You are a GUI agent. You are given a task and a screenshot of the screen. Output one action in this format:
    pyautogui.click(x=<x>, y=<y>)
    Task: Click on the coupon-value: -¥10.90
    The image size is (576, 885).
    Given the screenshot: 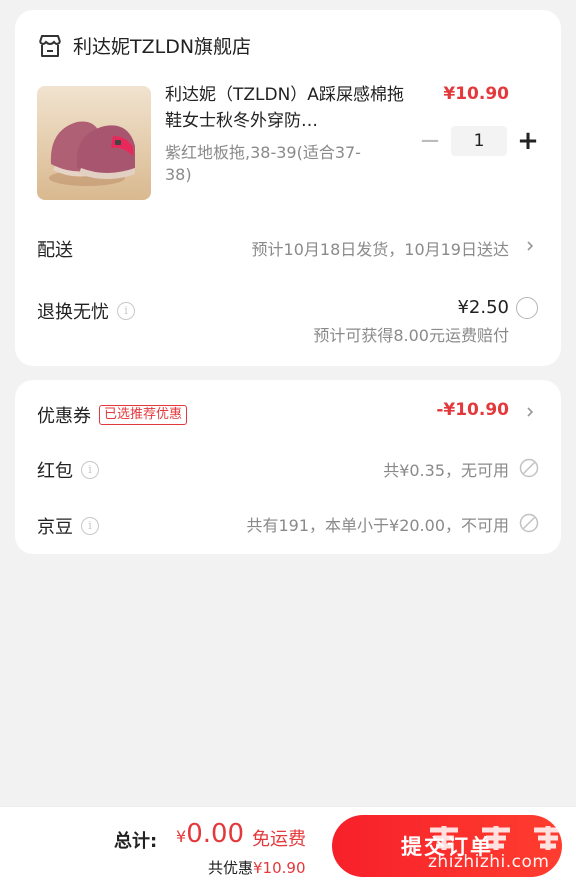 What is the action you would take?
    pyautogui.click(x=472, y=410)
    